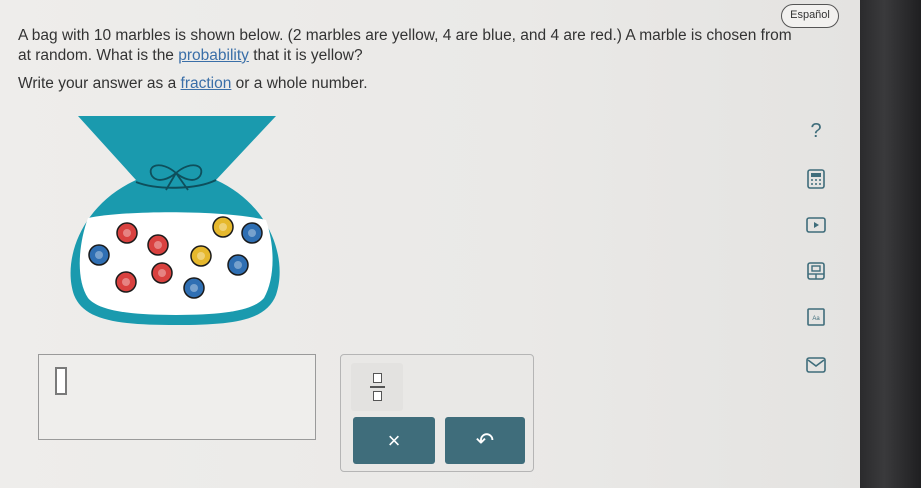 This screenshot has width=921, height=488. Describe the element at coordinates (485, 440) in the screenshot. I see `undo-button: ↶` at that location.